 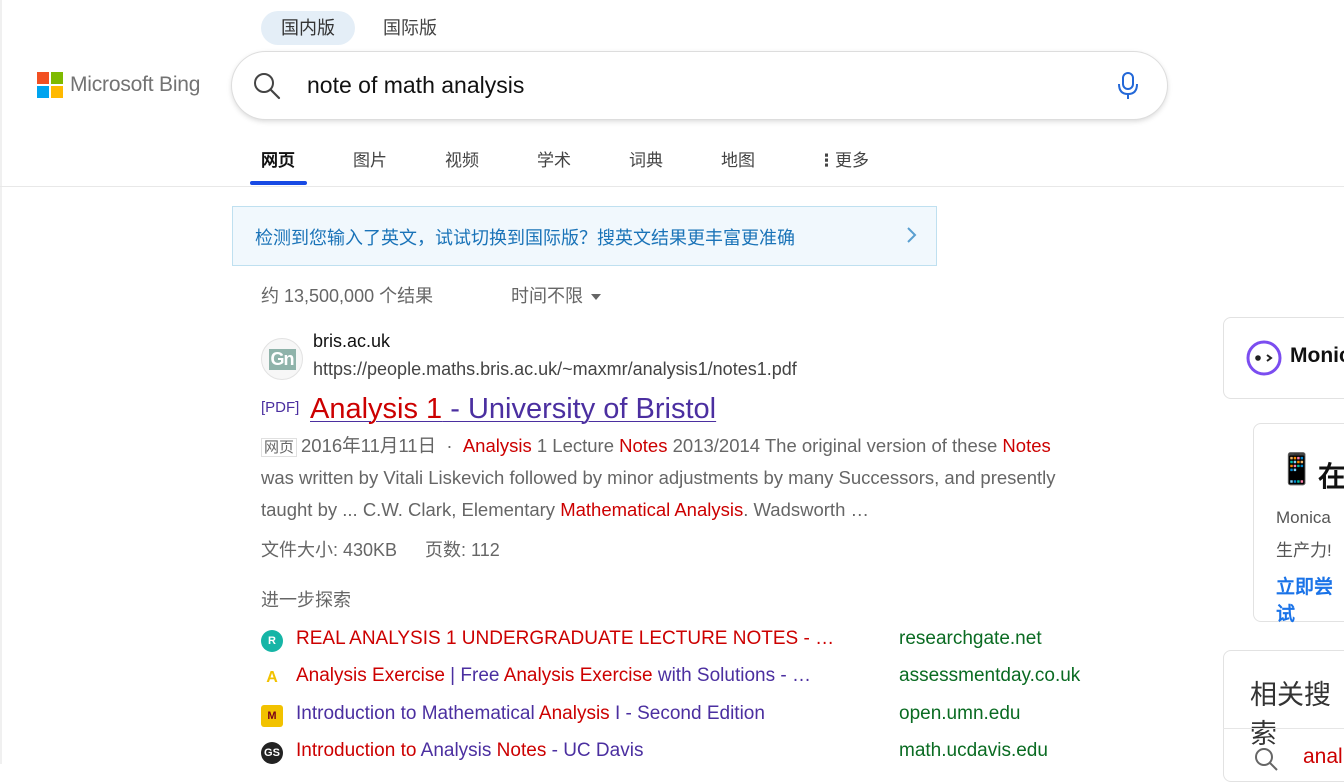 What do you see at coordinates (596, 297) in the screenshot?
I see `caret-down-icon` at bounding box center [596, 297].